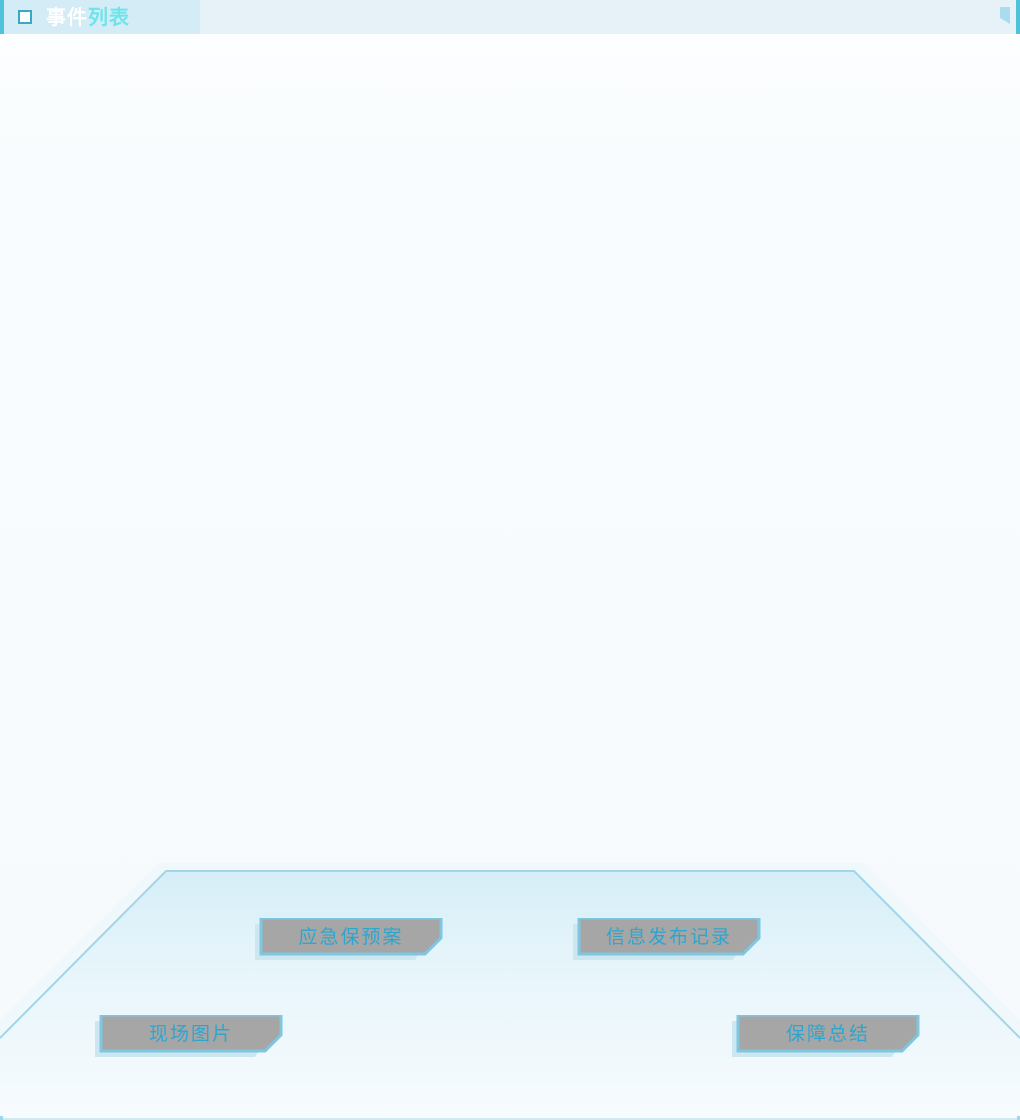 This screenshot has width=1020, height=1120. I want to click on square-outline-icon, so click(25, 17).